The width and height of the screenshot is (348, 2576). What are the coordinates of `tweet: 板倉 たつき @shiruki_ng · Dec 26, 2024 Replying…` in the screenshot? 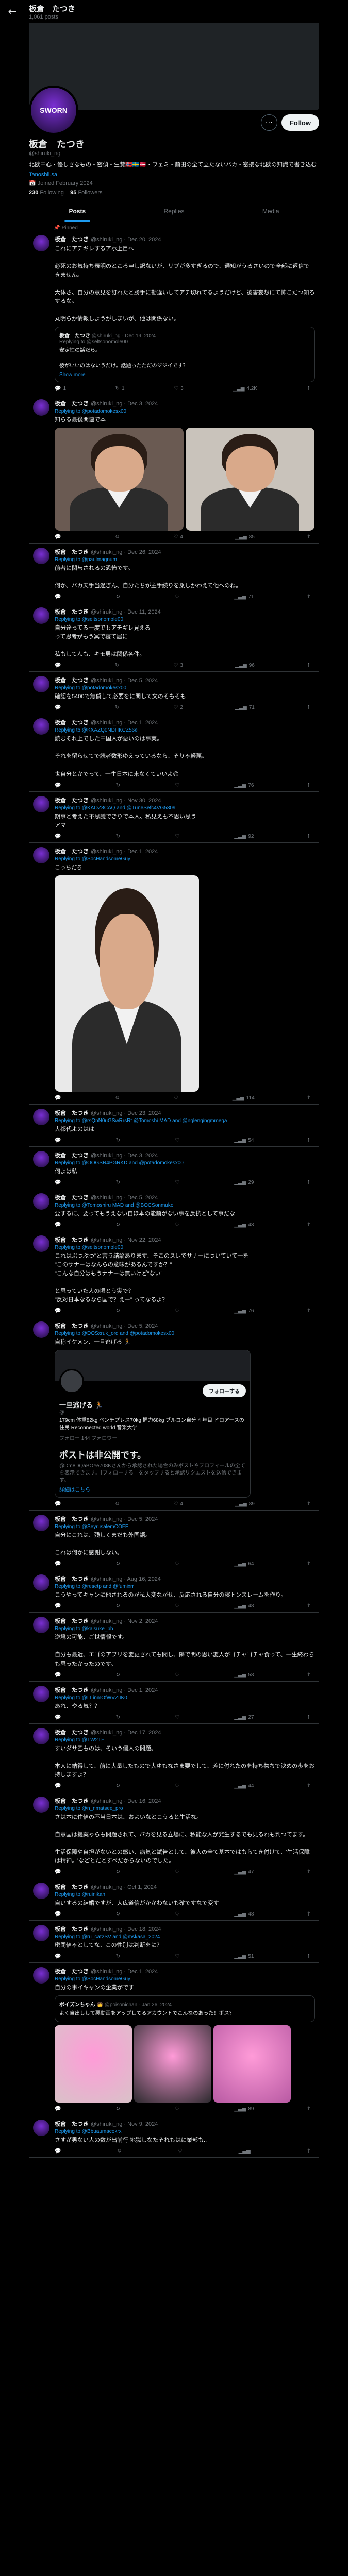 It's located at (174, 574).